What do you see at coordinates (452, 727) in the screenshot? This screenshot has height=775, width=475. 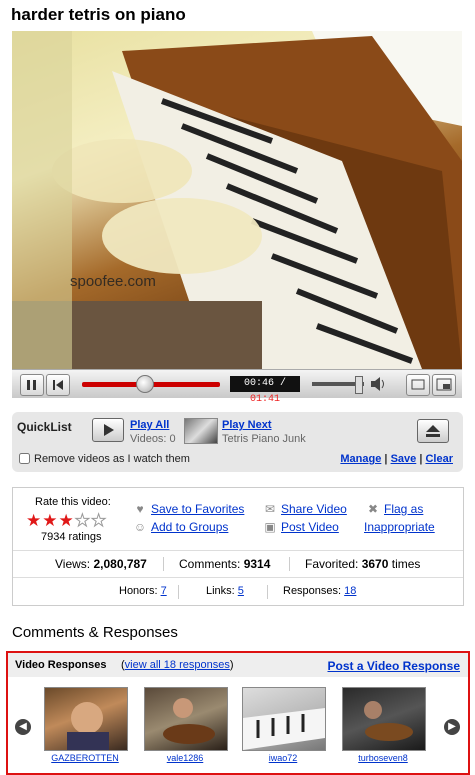 I see `next-arrow-icon: ▶` at bounding box center [452, 727].